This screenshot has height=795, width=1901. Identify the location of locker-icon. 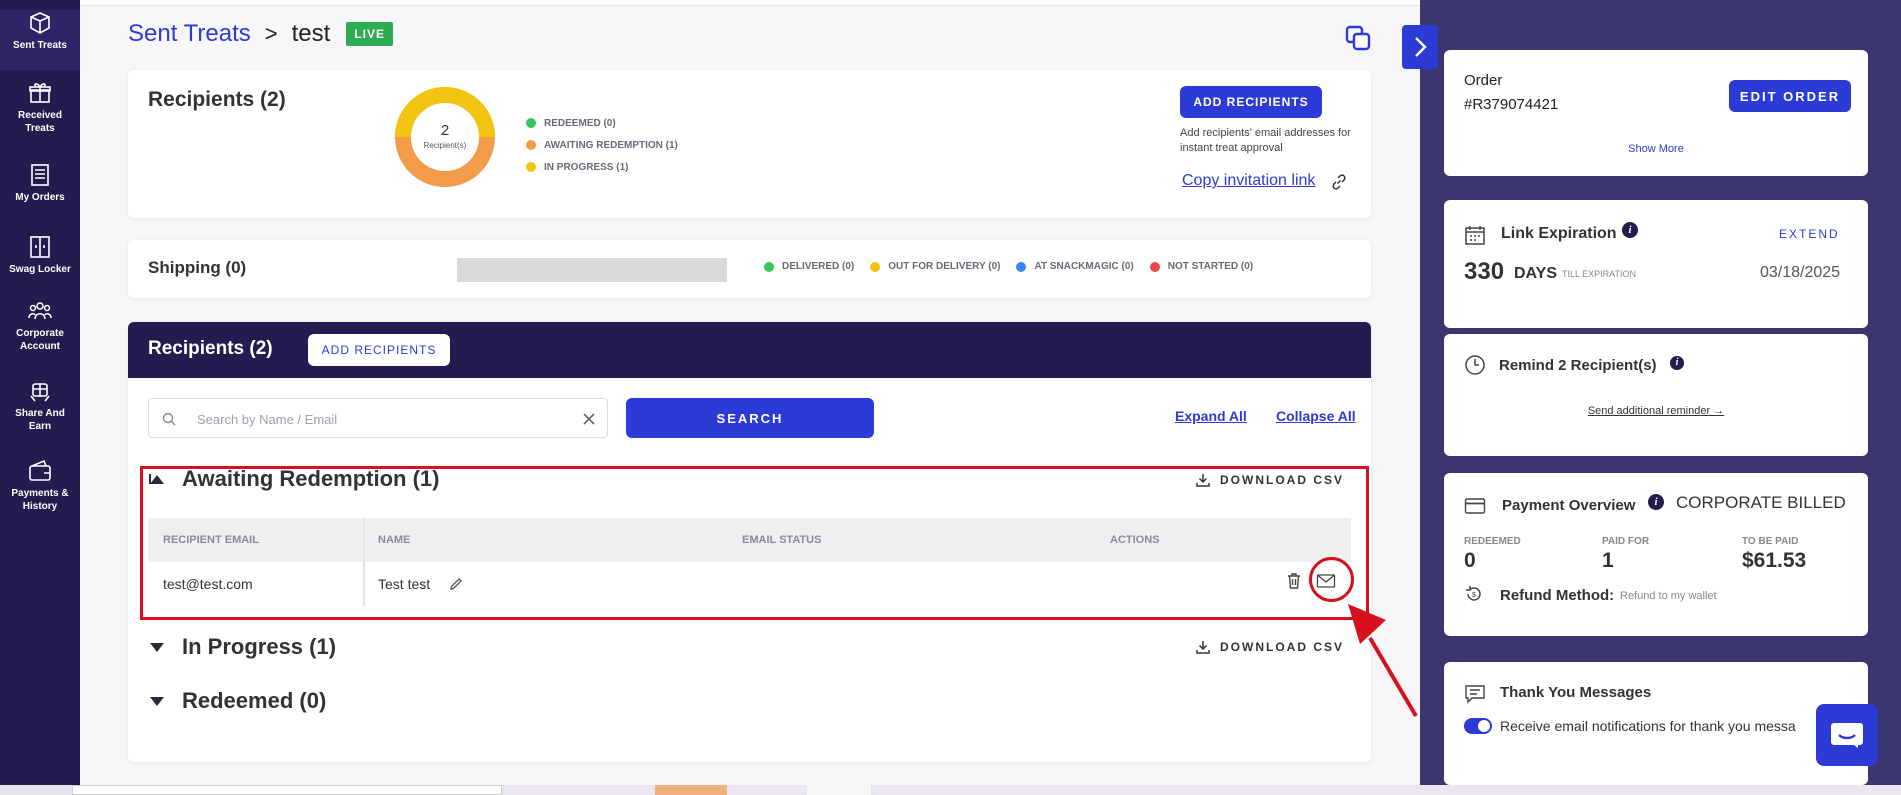
(40, 247).